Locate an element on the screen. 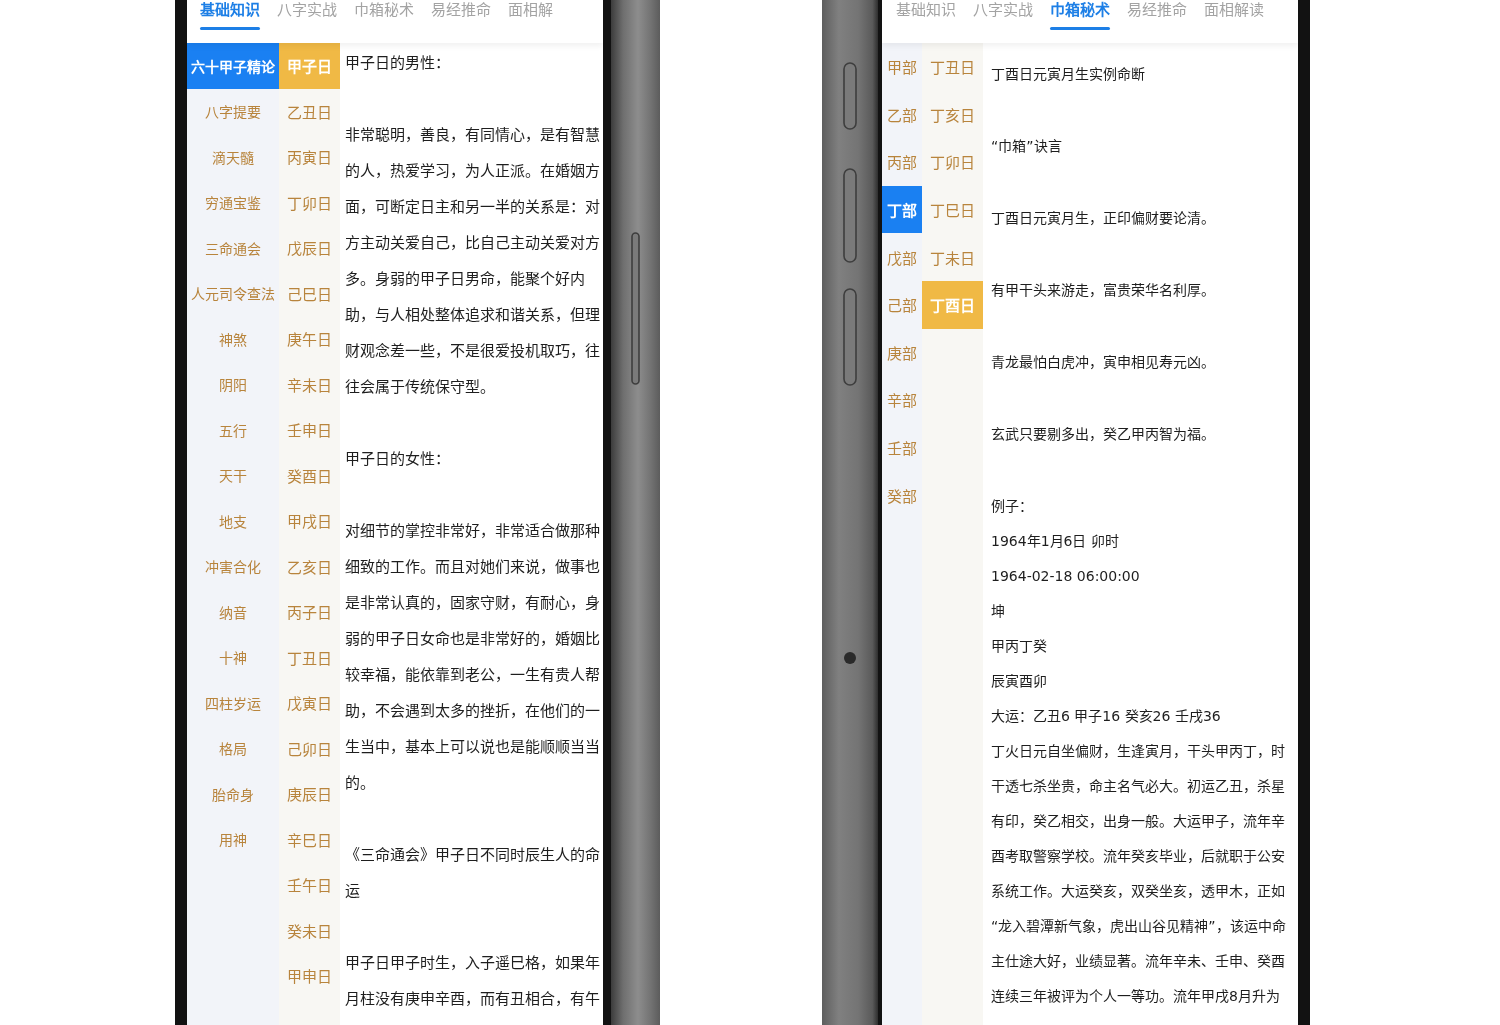 The width and height of the screenshot is (1500, 1025). category-item: 冲害合化 is located at coordinates (233, 566).